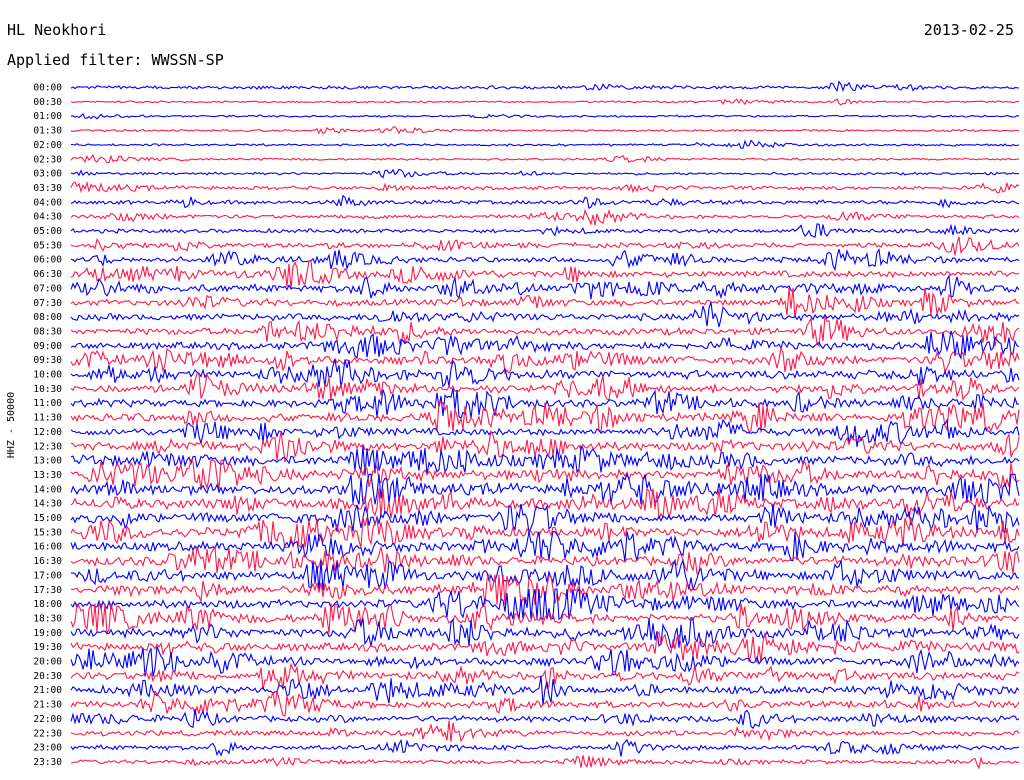 Image resolution: width=1024 pixels, height=780 pixels. Describe the element at coordinates (11, 425) in the screenshot. I see `y-axis-label: HHZ - 50000` at that location.